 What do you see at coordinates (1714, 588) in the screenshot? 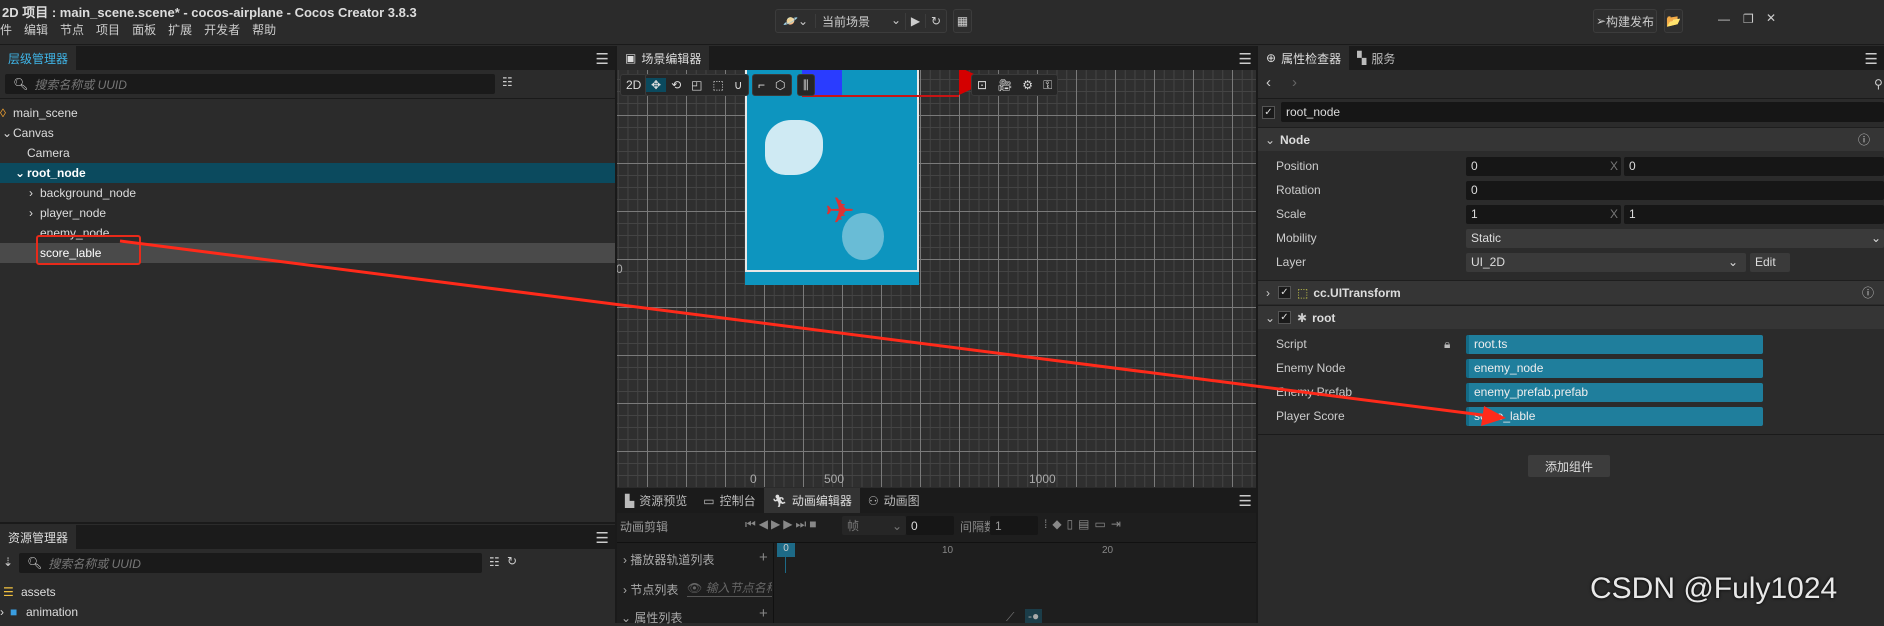
I see `watermark: CSDN @Fuly1024` at bounding box center [1714, 588].